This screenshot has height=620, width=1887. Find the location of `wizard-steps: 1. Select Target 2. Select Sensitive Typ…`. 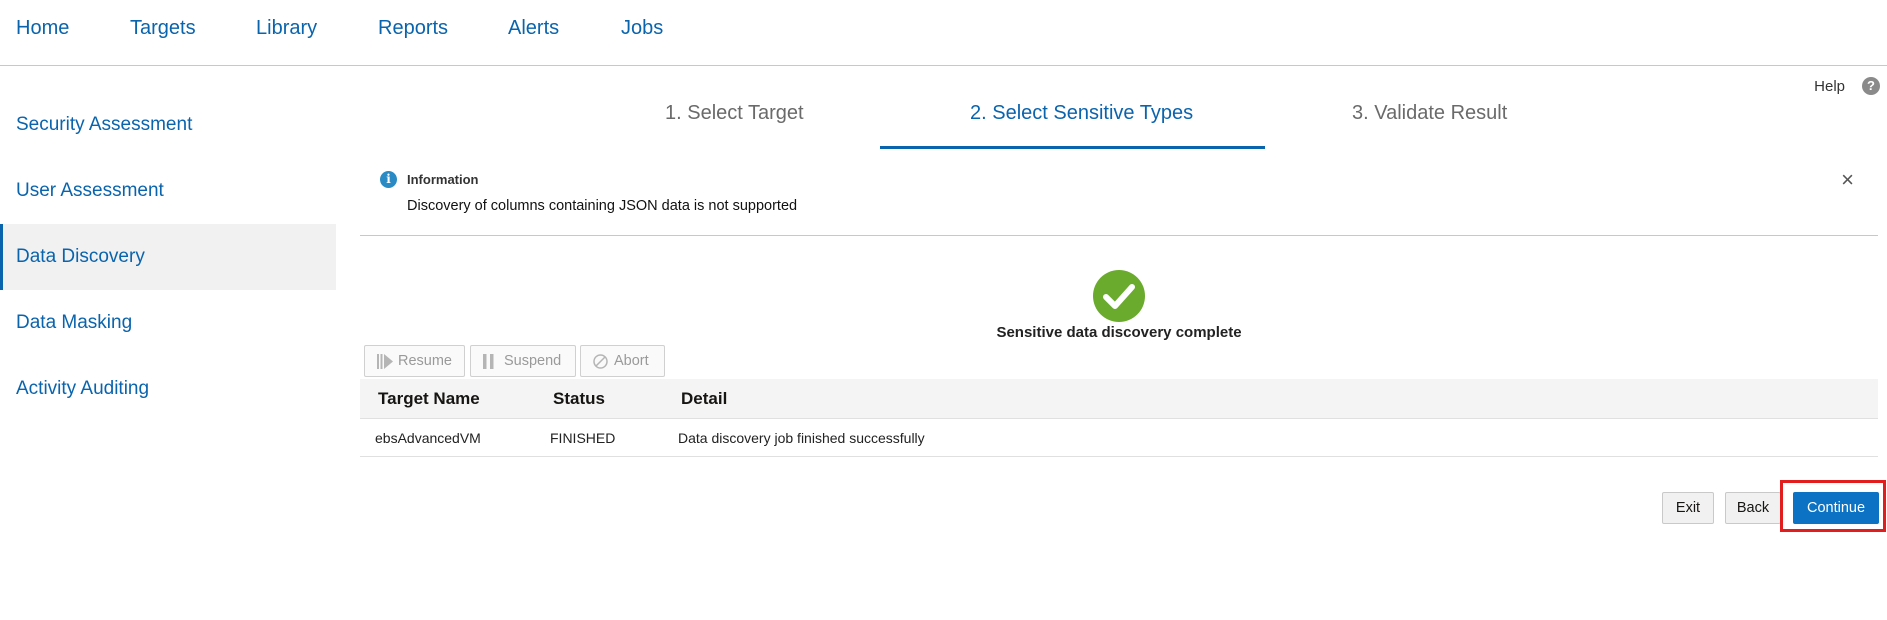

wizard-steps: 1. Select Target 2. Select Sensitive Typ… is located at coordinates (1120, 122).